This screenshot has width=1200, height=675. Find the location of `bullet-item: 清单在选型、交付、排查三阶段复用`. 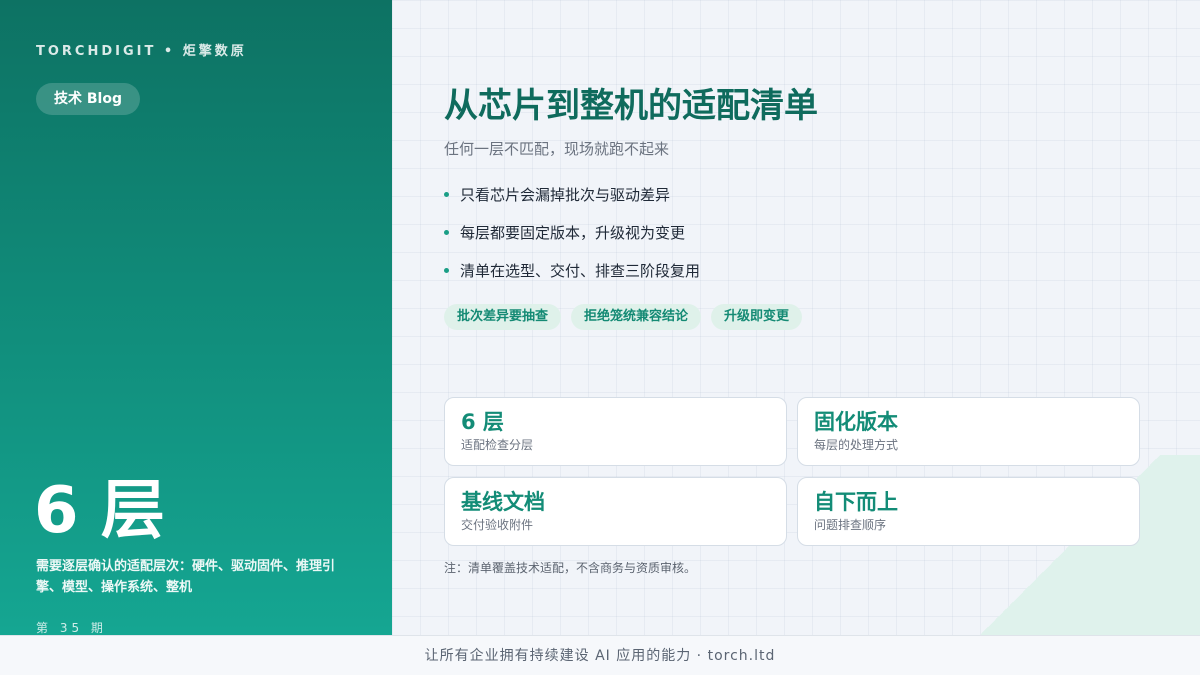

bullet-item: 清单在选型、交付、排查三阶段复用 is located at coordinates (572, 270).